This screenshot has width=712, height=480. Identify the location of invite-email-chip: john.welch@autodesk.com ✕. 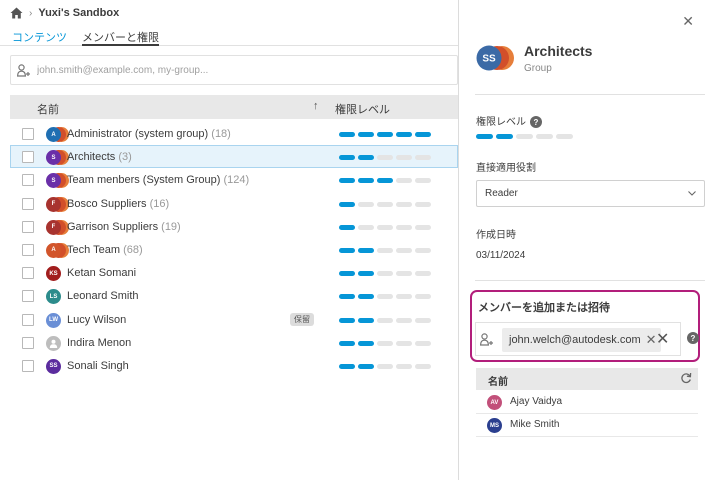
(581, 340).